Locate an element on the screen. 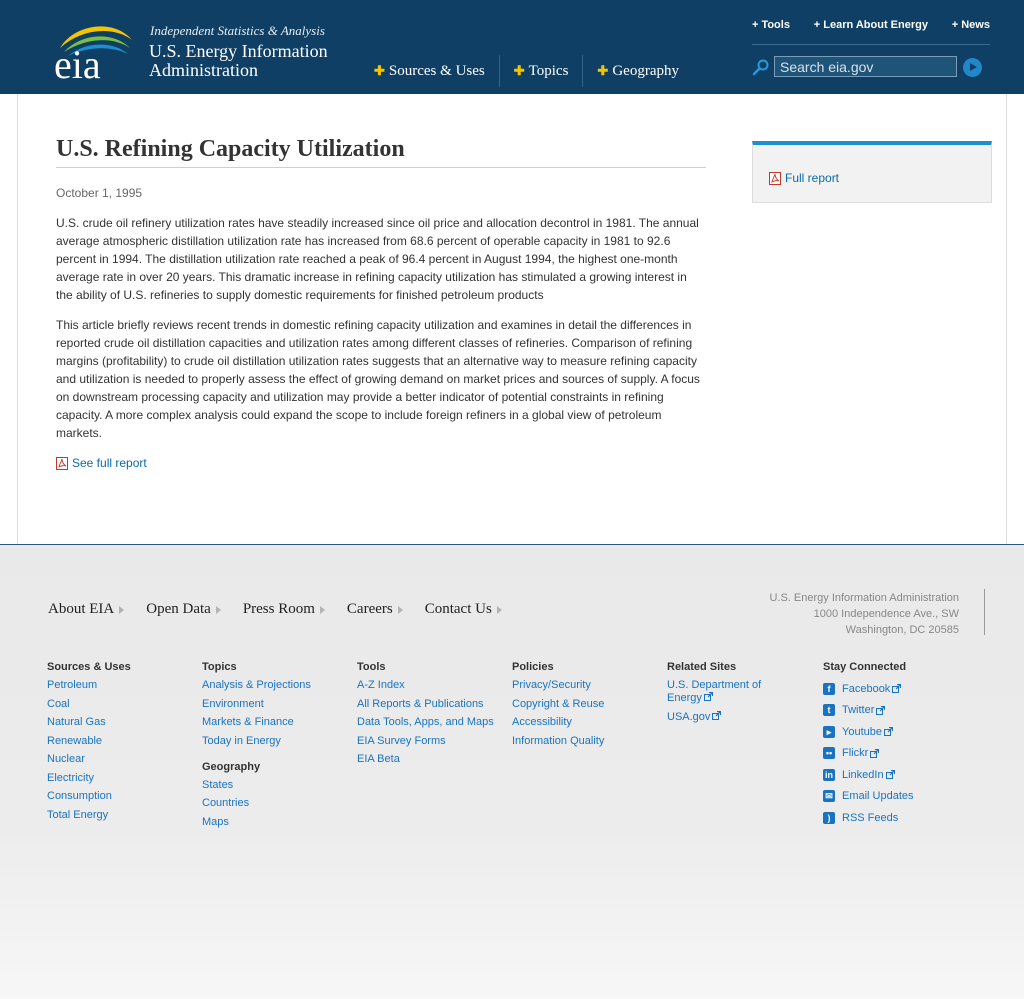 The height and width of the screenshot is (999, 1024). social-twitter: t Twitter is located at coordinates (898, 710).